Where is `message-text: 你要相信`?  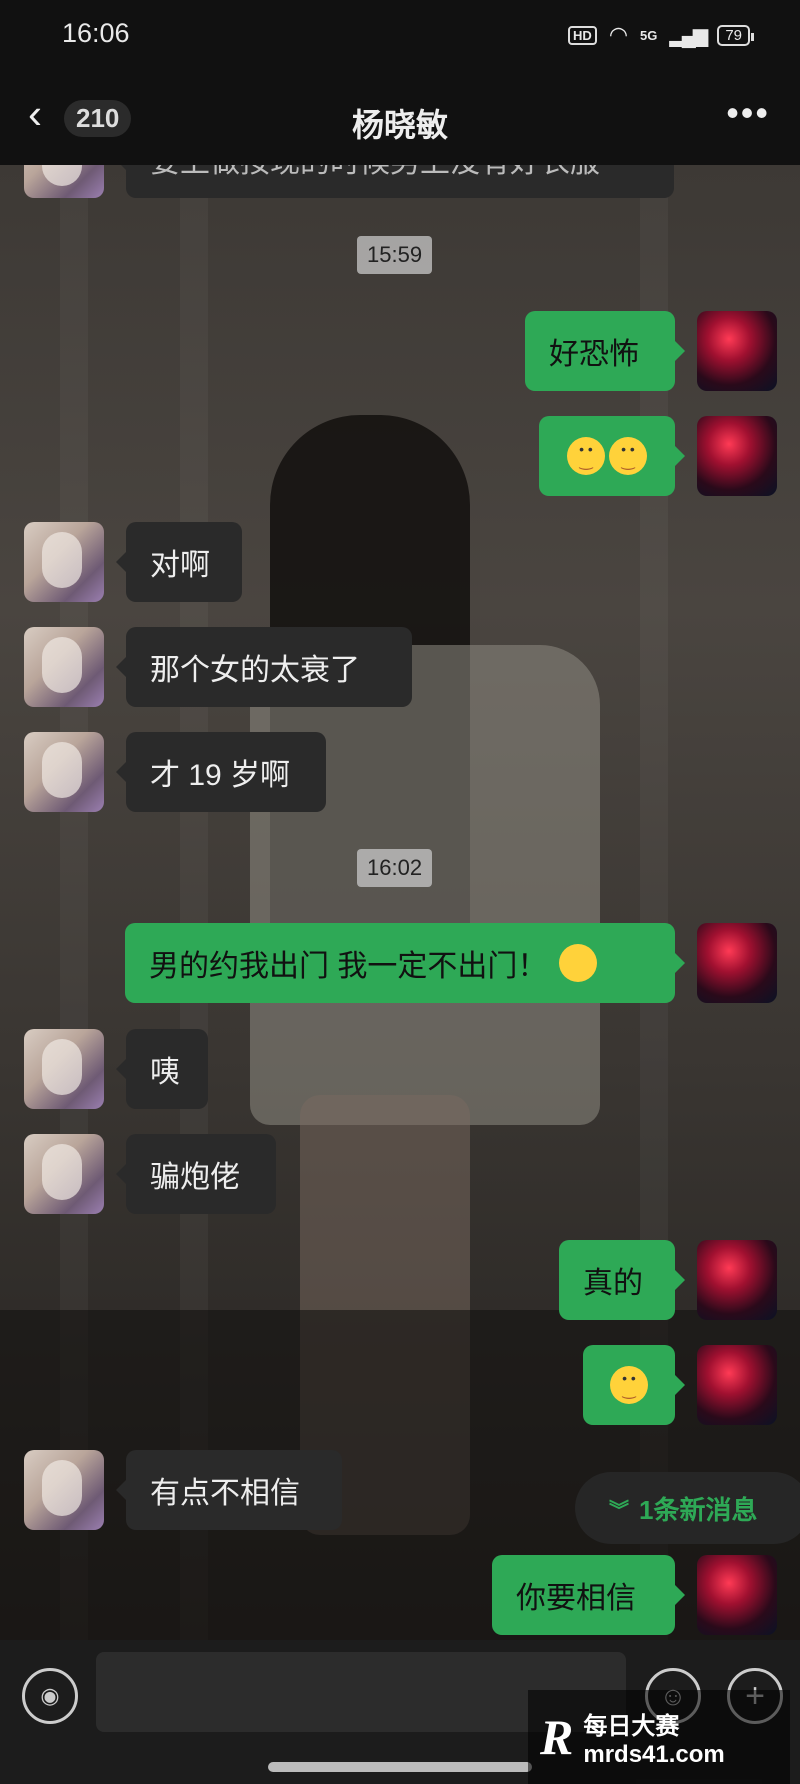 message-text: 你要相信 is located at coordinates (576, 1598).